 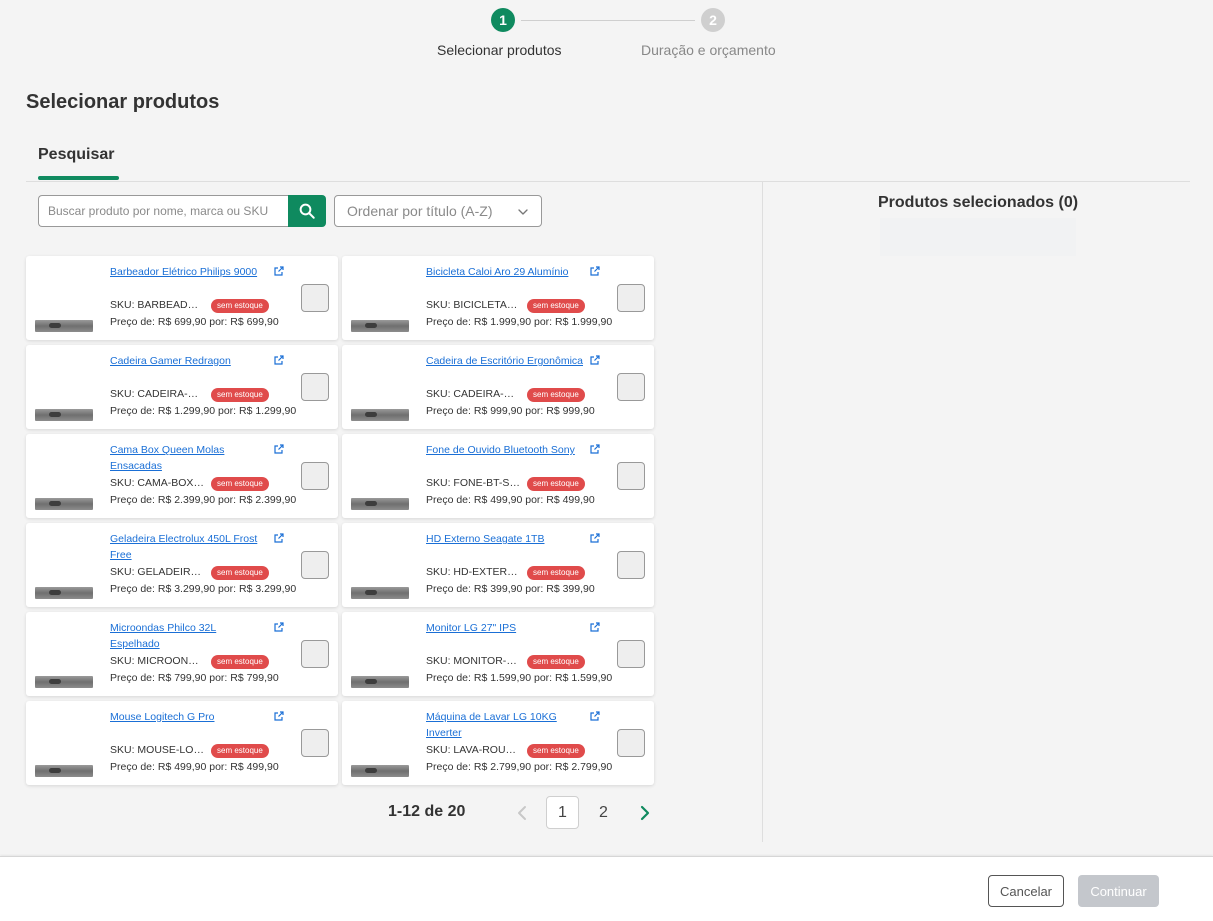 I want to click on product-sku: SKU: LAVA-ROUPAS-LG, so click(x=473, y=750).